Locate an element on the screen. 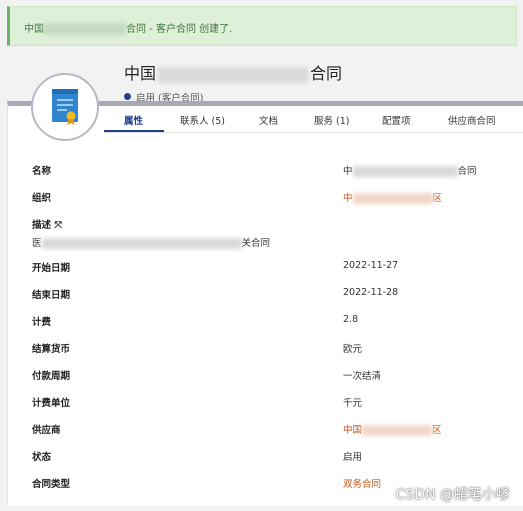  contract-document-icon is located at coordinates (65, 107).